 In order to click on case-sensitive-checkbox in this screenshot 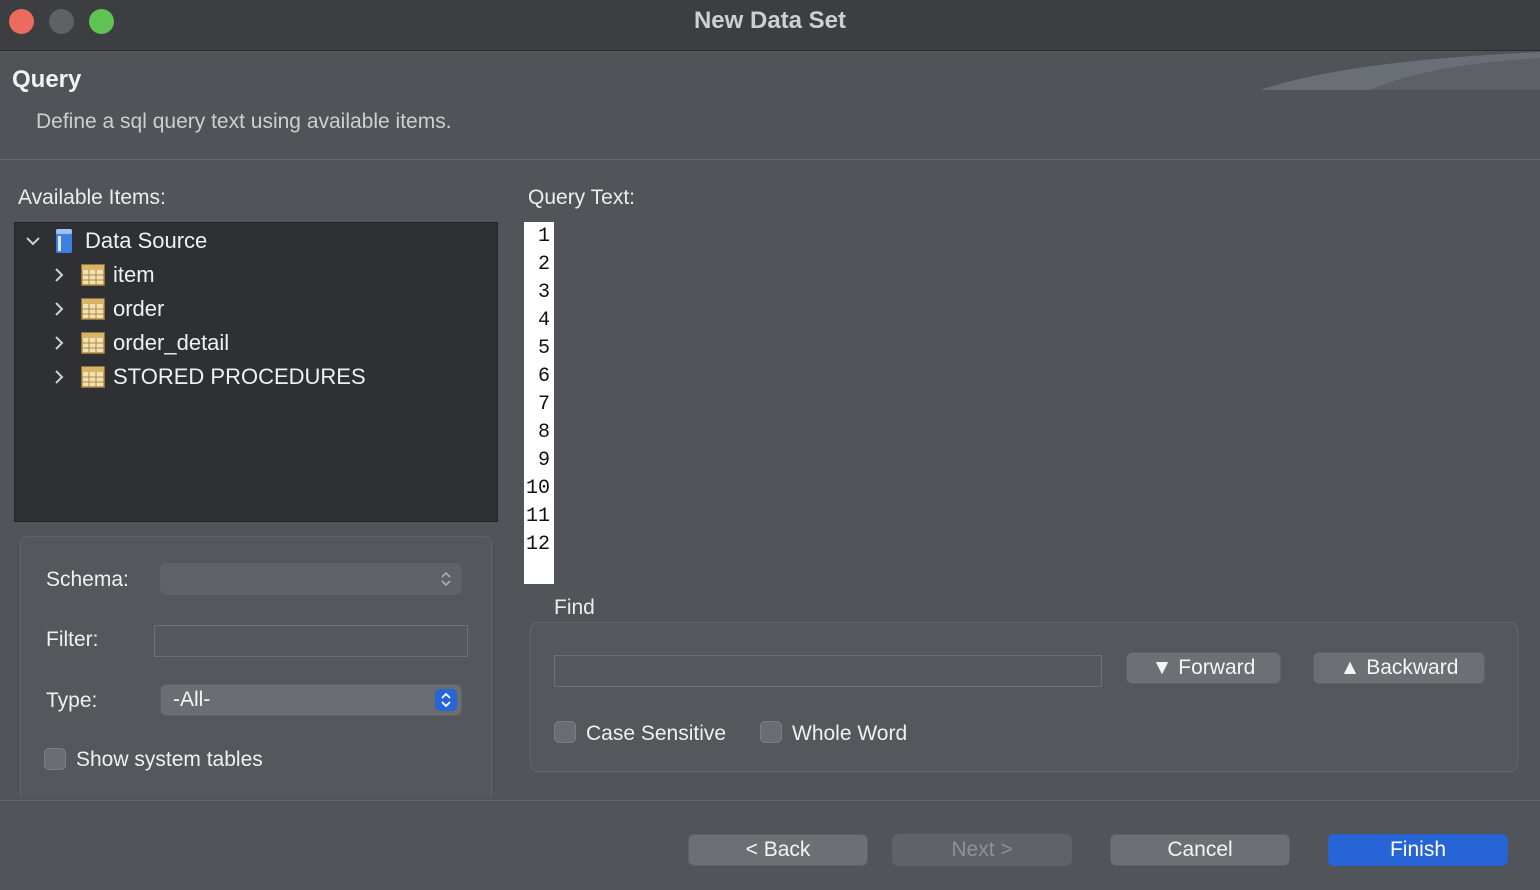, I will do `click(565, 732)`.